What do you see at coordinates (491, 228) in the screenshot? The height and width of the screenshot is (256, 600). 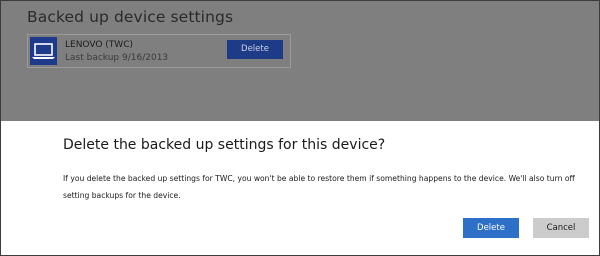 I see `dialog-delete-button: Delete` at bounding box center [491, 228].